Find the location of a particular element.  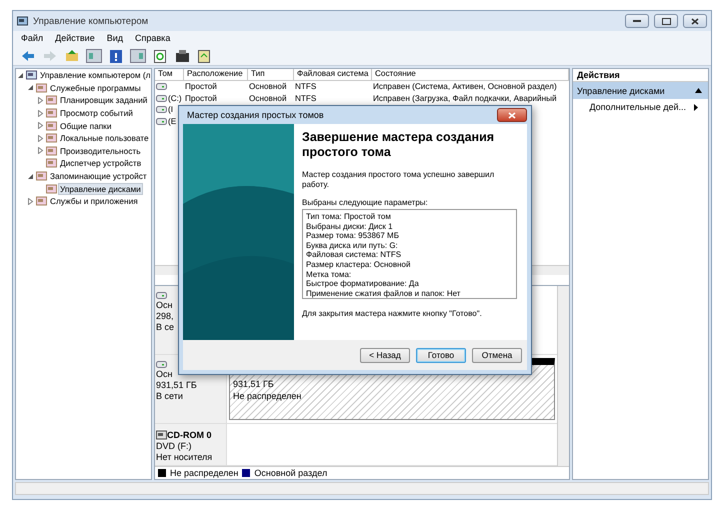

intro-text: Мастер создания простого тома успешно завершил работу. is located at coordinates (399, 180).